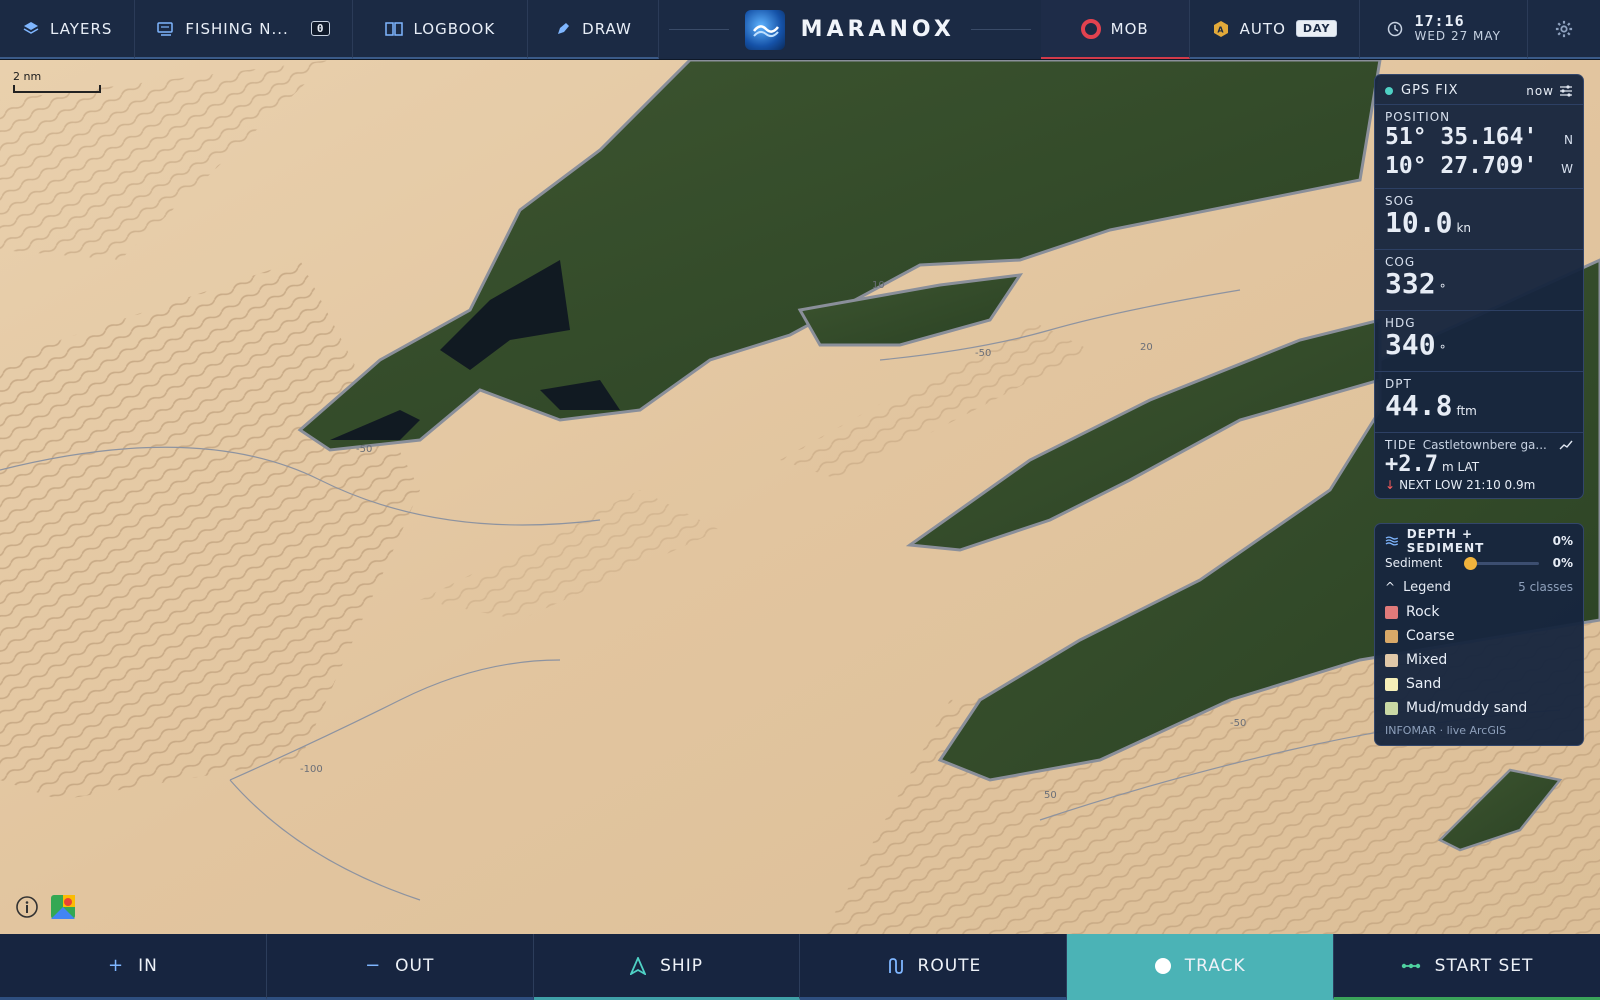 The height and width of the screenshot is (1000, 1600). What do you see at coordinates (1395, 29) in the screenshot?
I see `clock-icon` at bounding box center [1395, 29].